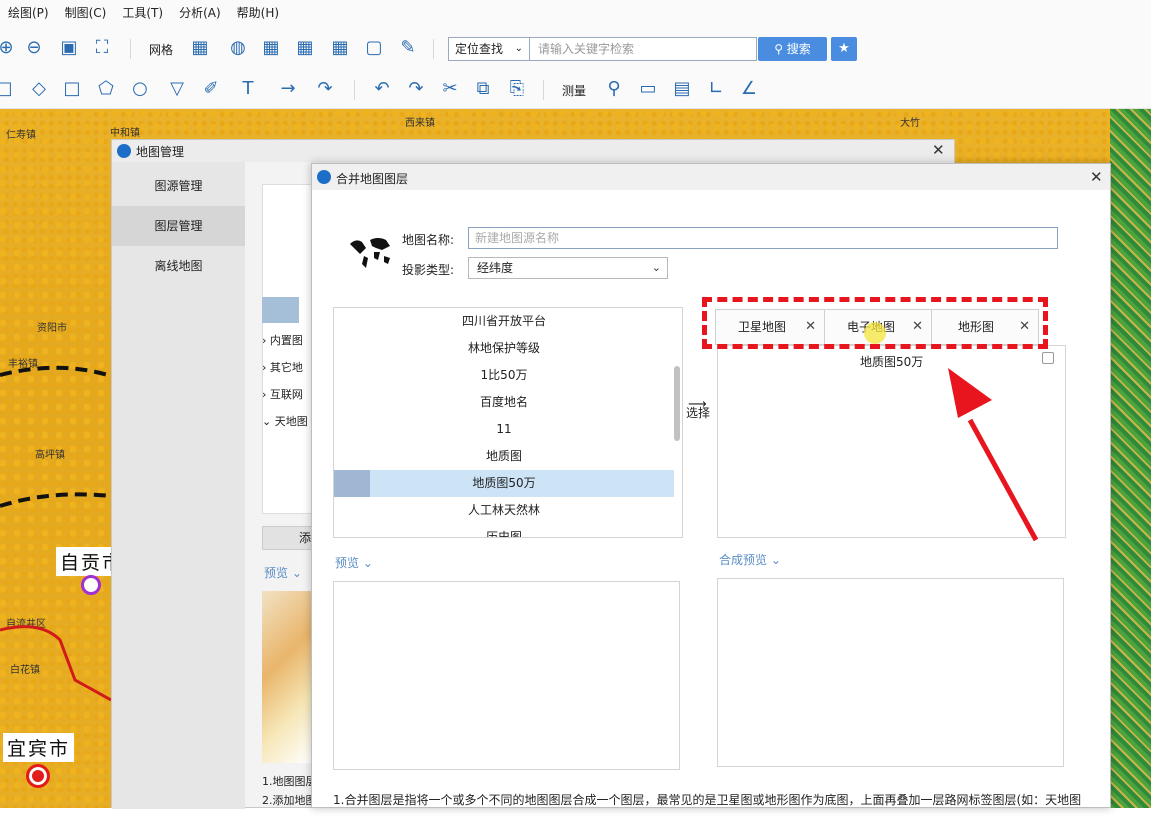 This screenshot has height=820, width=1151. Describe the element at coordinates (504, 429) in the screenshot. I see `list-item: 11` at that location.